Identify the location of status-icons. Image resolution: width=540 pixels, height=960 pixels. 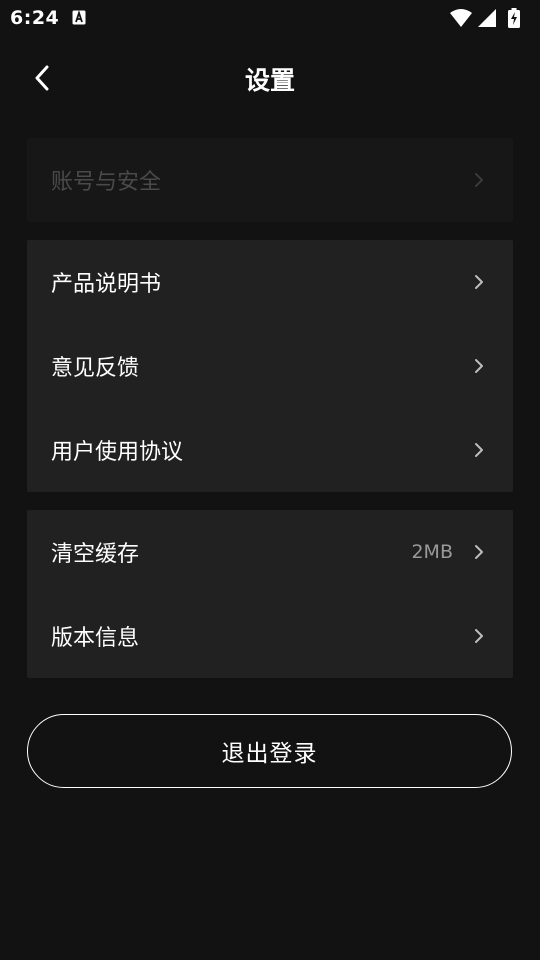
(490, 18).